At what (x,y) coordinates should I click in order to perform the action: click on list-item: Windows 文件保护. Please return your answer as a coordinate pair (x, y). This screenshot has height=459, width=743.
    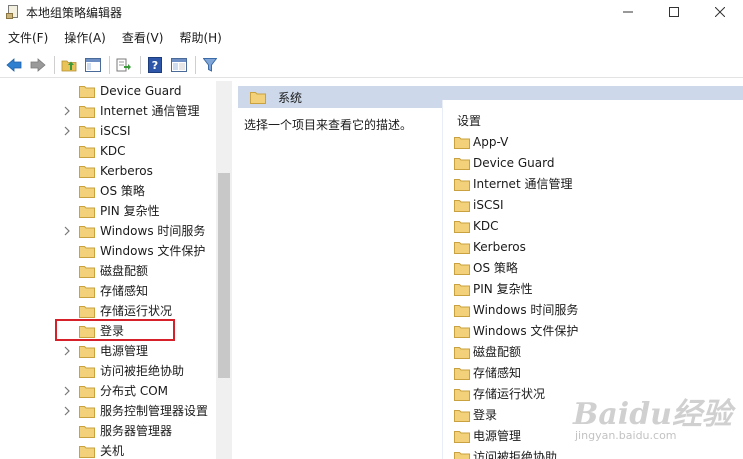
    Looking at the image, I should click on (592, 331).